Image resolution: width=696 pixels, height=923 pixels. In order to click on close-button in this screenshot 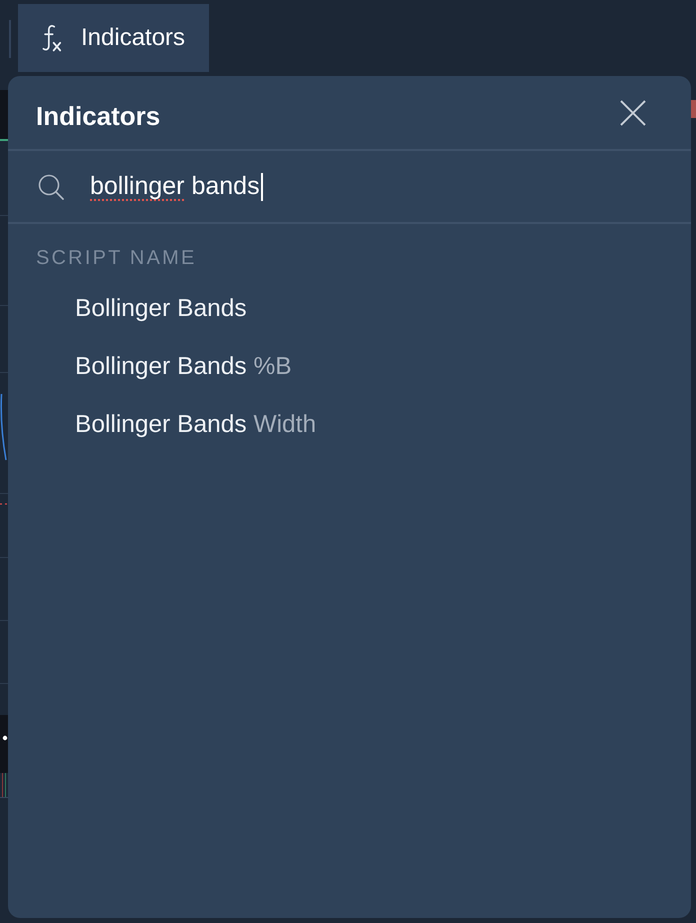, I will do `click(633, 113)`.